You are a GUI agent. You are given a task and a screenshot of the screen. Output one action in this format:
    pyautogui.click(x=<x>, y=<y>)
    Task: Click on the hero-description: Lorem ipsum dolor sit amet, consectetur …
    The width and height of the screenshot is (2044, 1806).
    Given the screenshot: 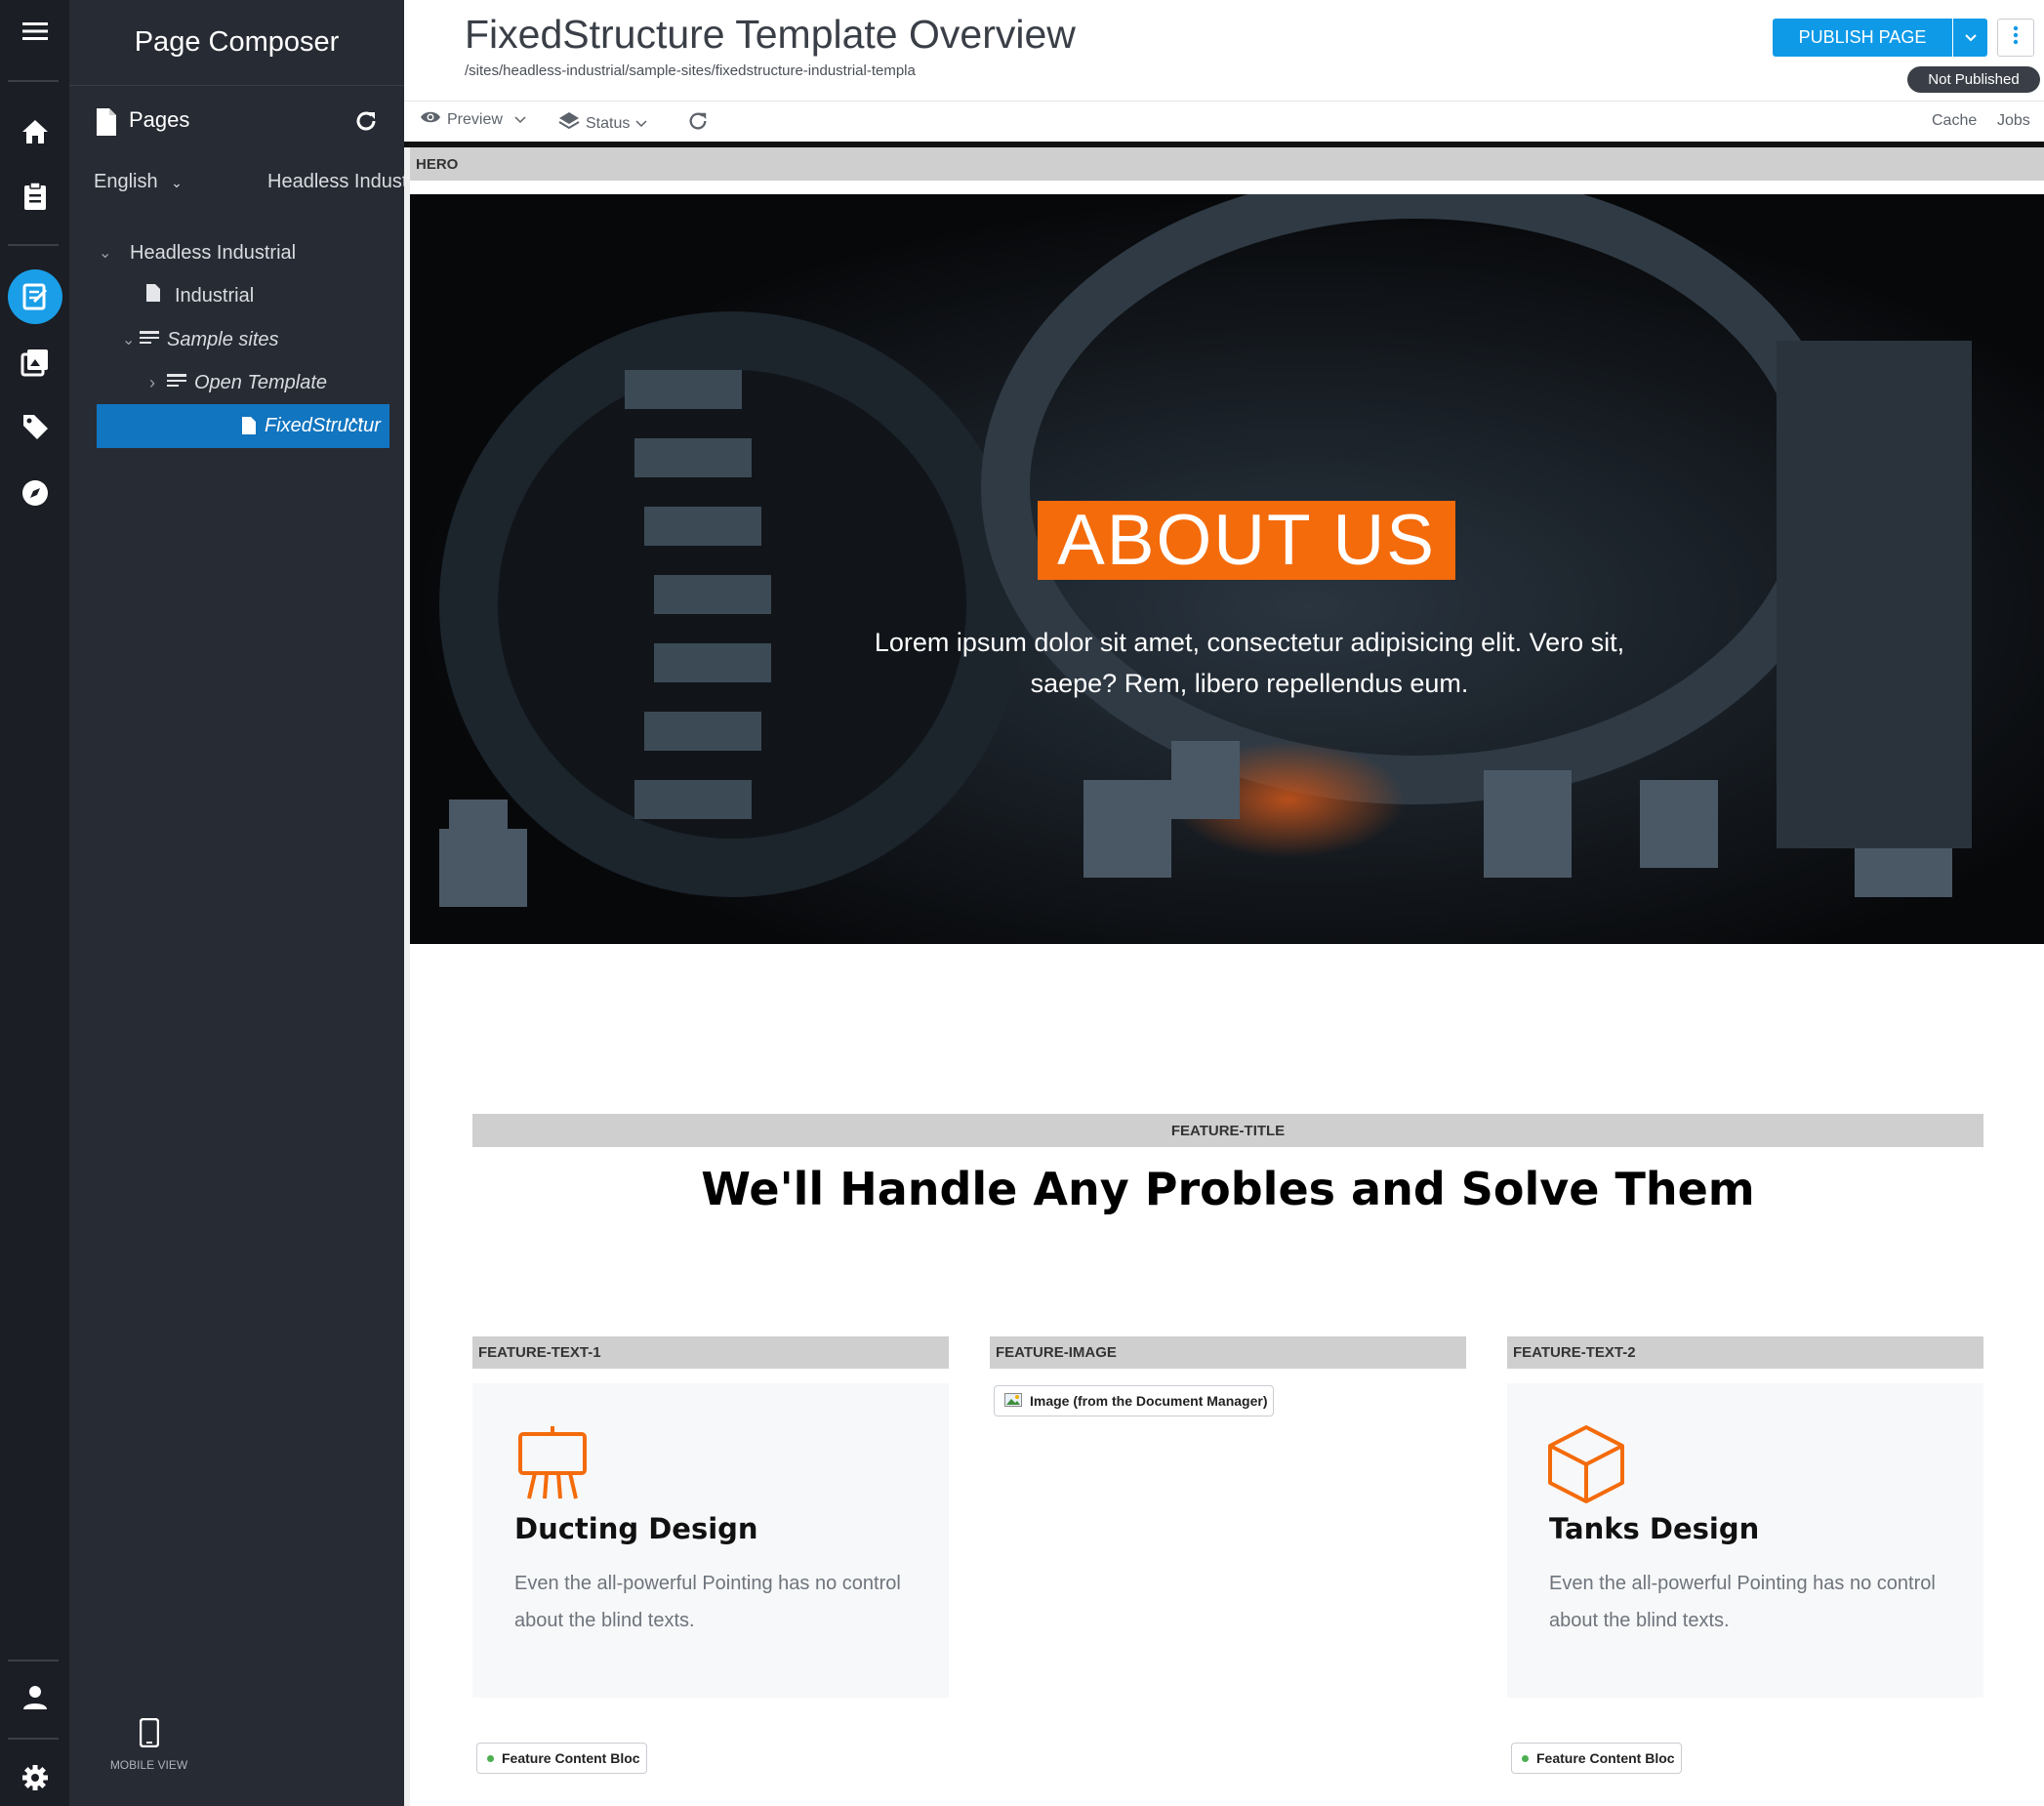 What is the action you would take?
    pyautogui.click(x=1249, y=663)
    